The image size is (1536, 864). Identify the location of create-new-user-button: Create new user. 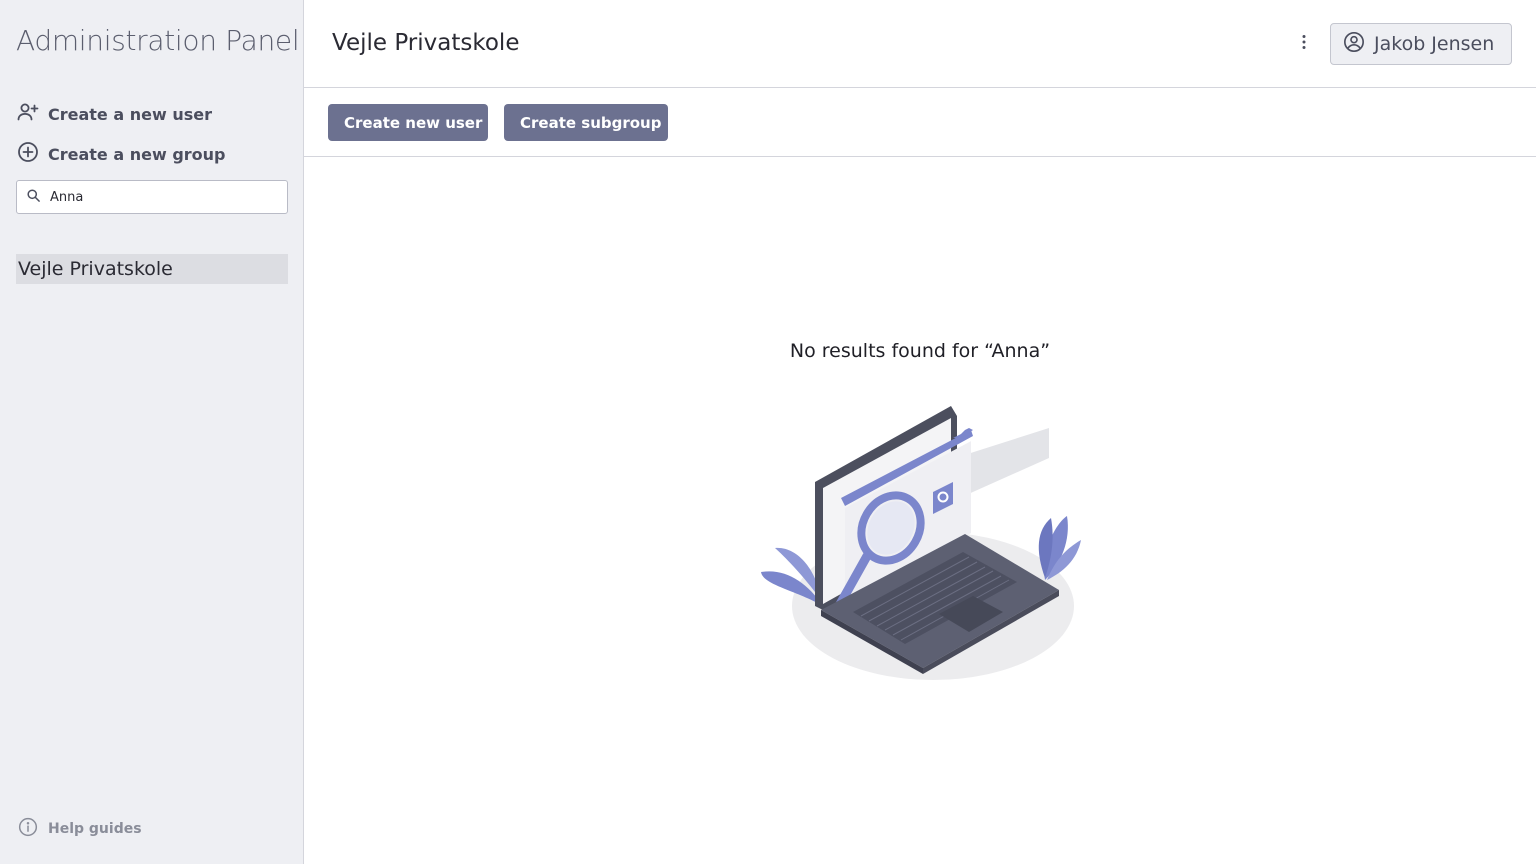
(408, 122).